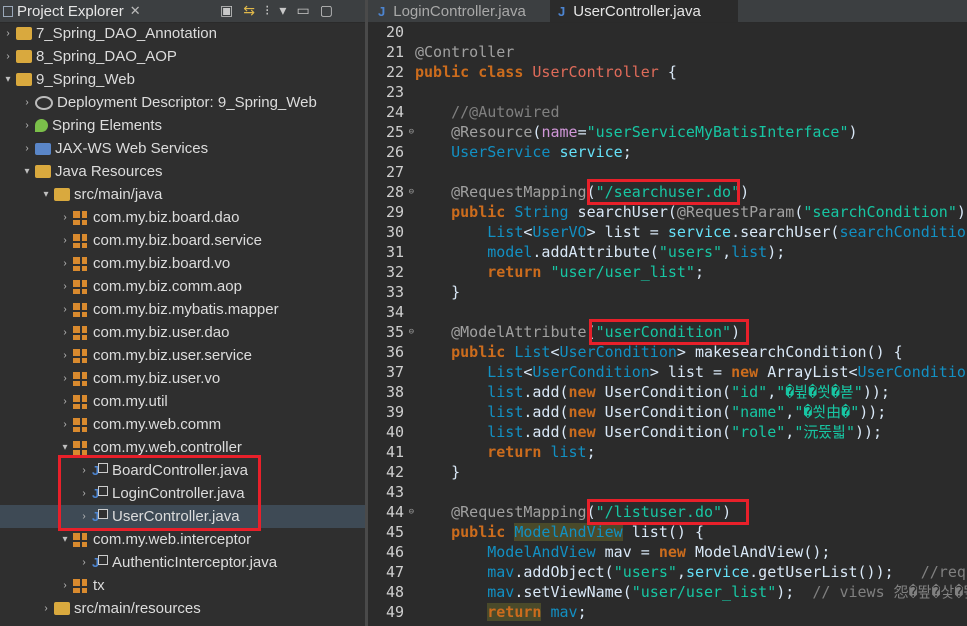 This screenshot has width=967, height=626. I want to click on line-number: 20, so click(386, 32).